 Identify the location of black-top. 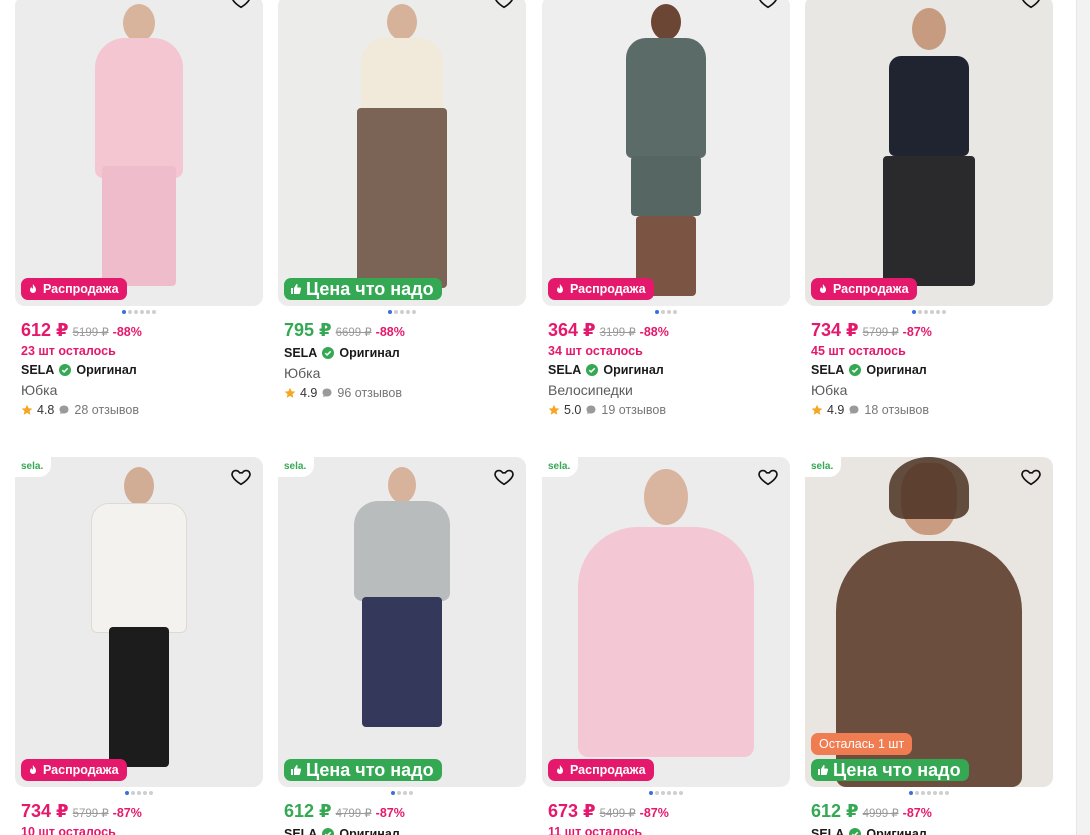
(929, 106).